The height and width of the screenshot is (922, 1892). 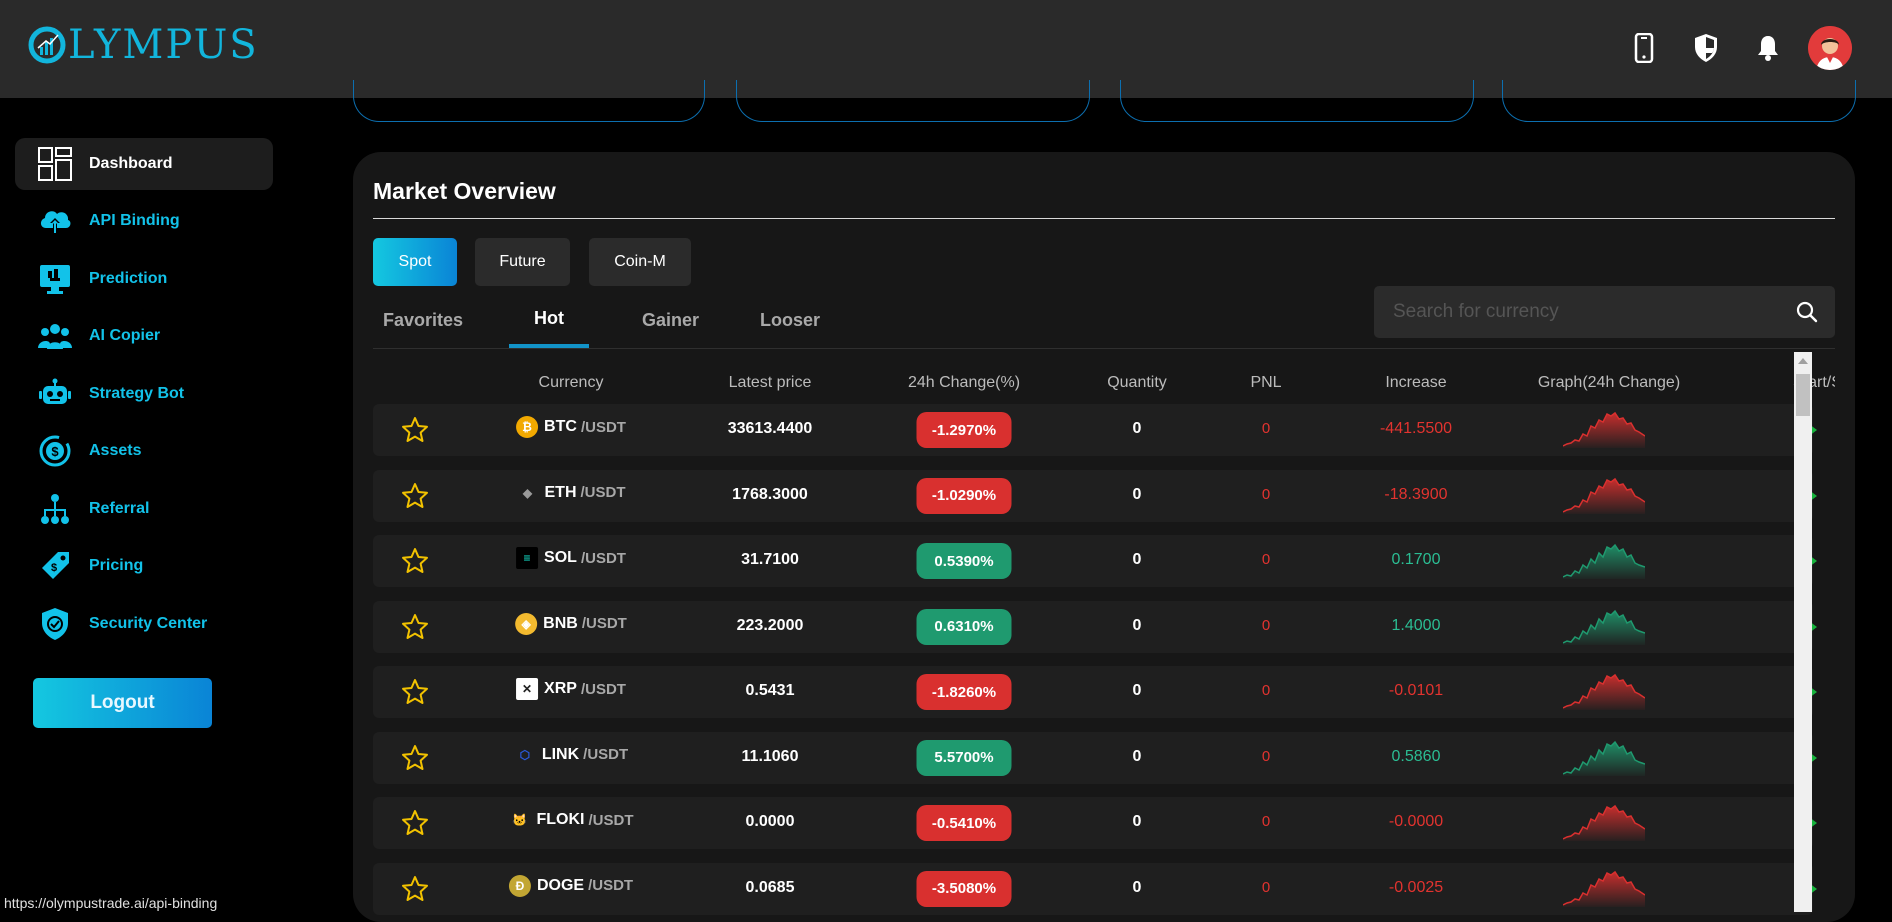 I want to click on sidebar-item-label: Security Center, so click(x=148, y=623).